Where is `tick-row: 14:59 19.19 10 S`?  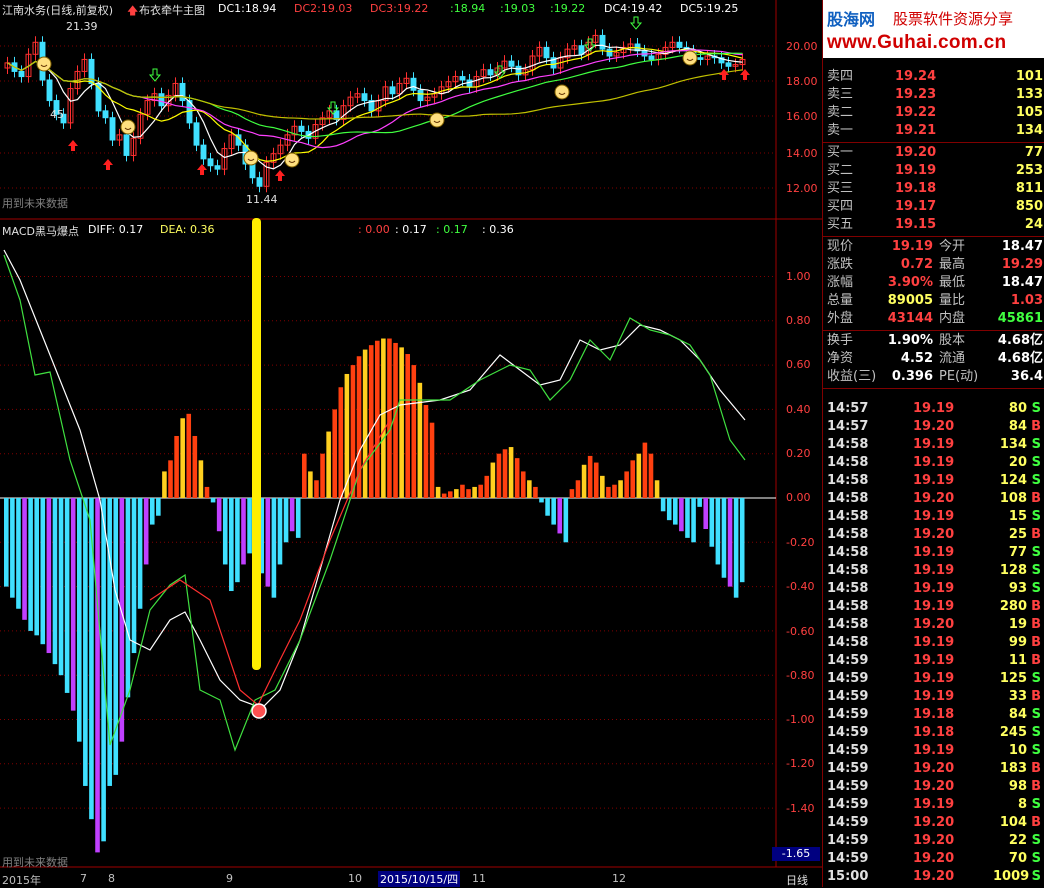
tick-row: 14:59 19.19 10 S is located at coordinates (933, 751).